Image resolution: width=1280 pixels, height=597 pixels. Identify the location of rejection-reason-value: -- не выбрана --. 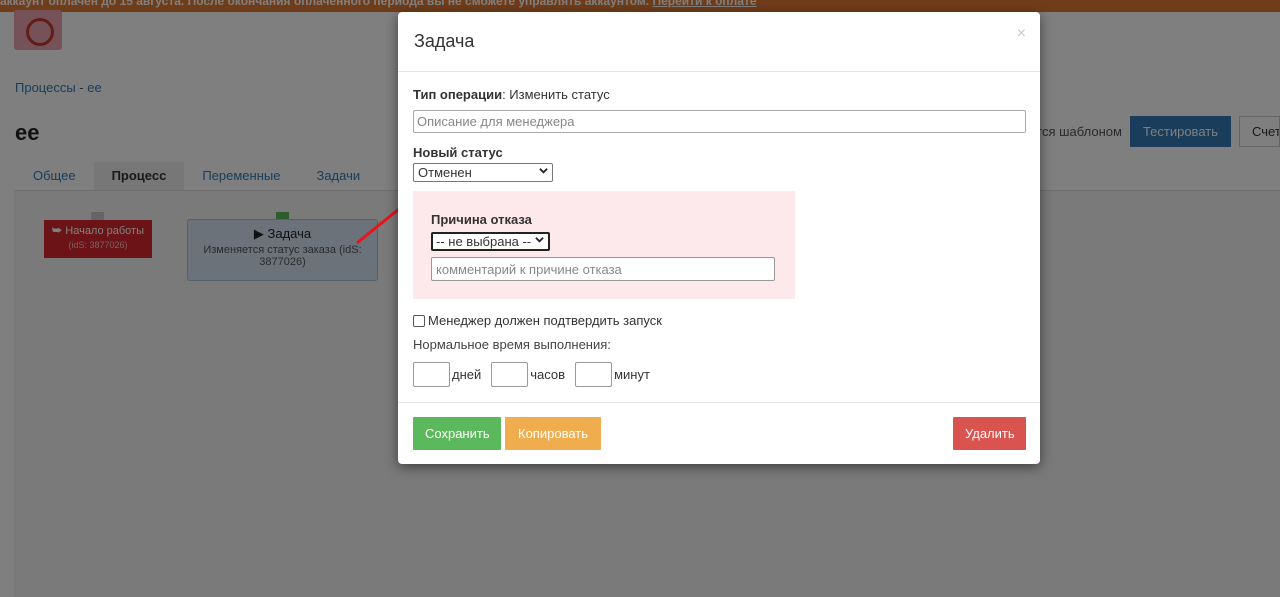
(484, 241).